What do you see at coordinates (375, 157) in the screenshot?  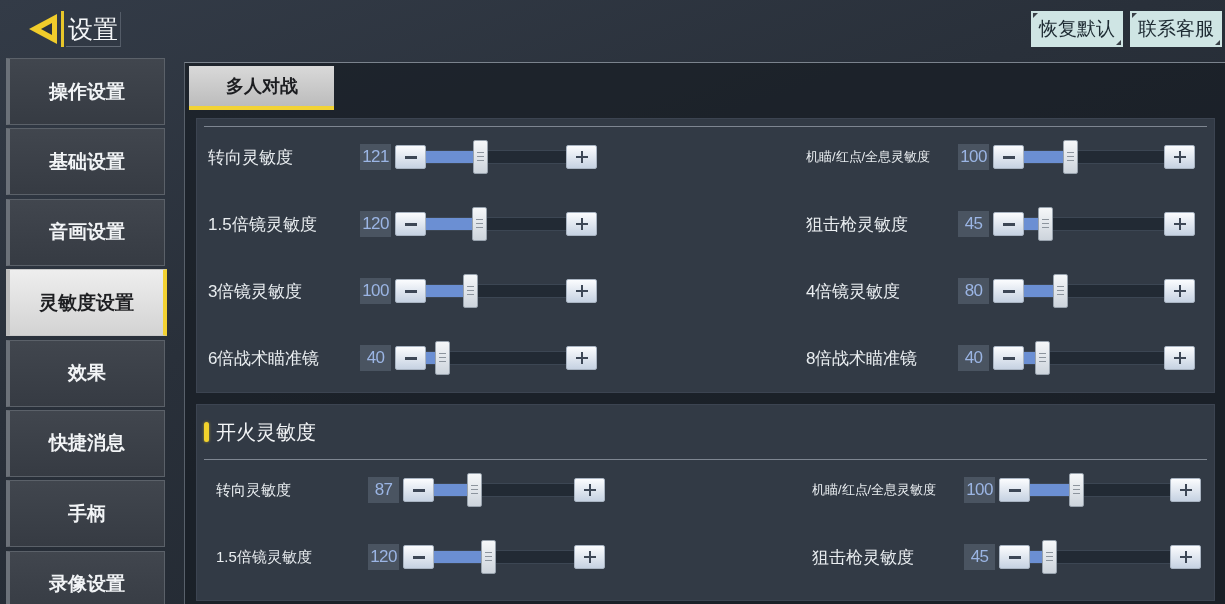 I see `value-readout: 121` at bounding box center [375, 157].